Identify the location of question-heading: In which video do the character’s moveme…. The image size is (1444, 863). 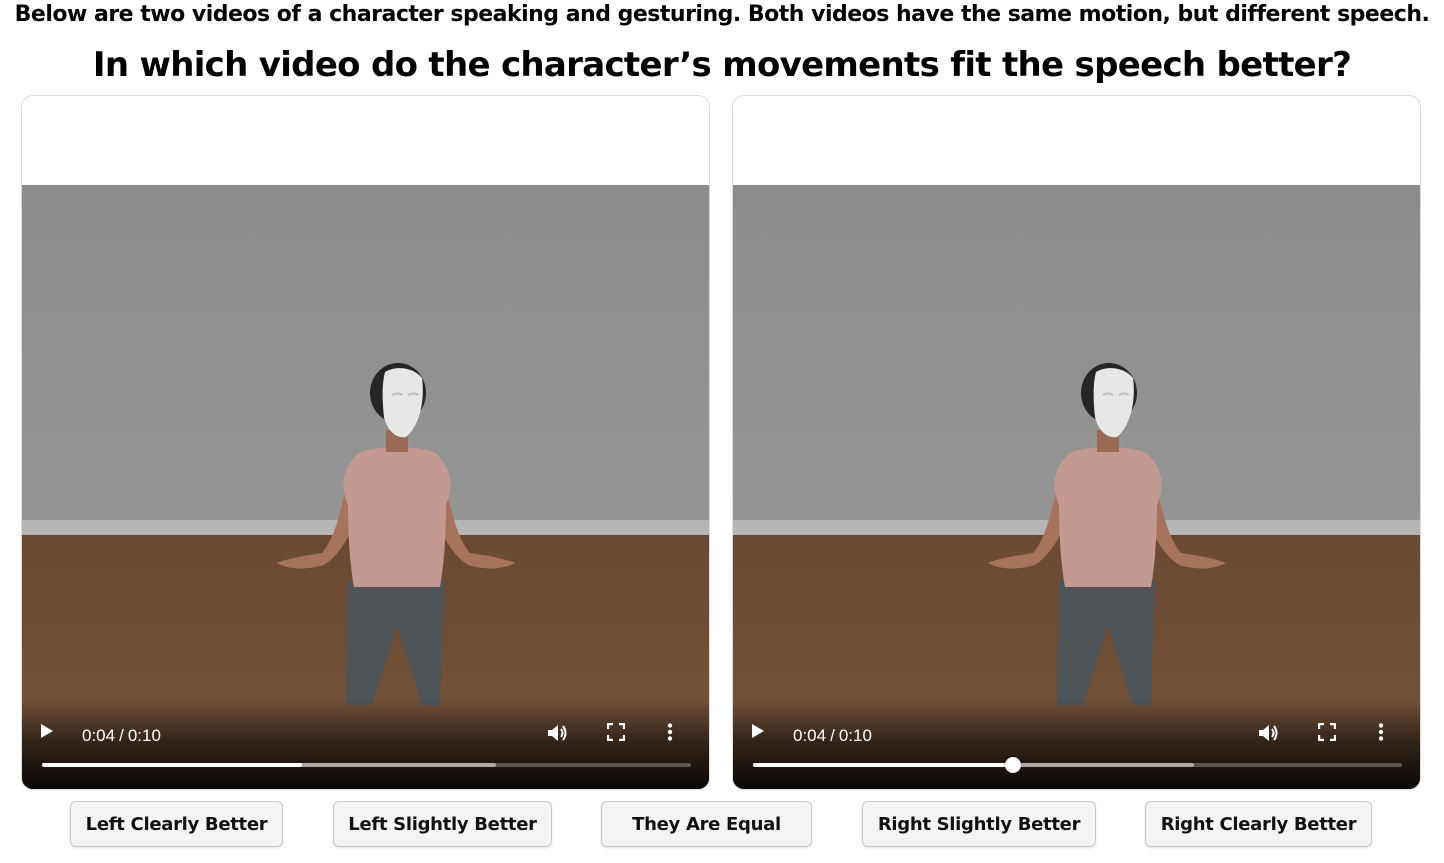
(722, 65).